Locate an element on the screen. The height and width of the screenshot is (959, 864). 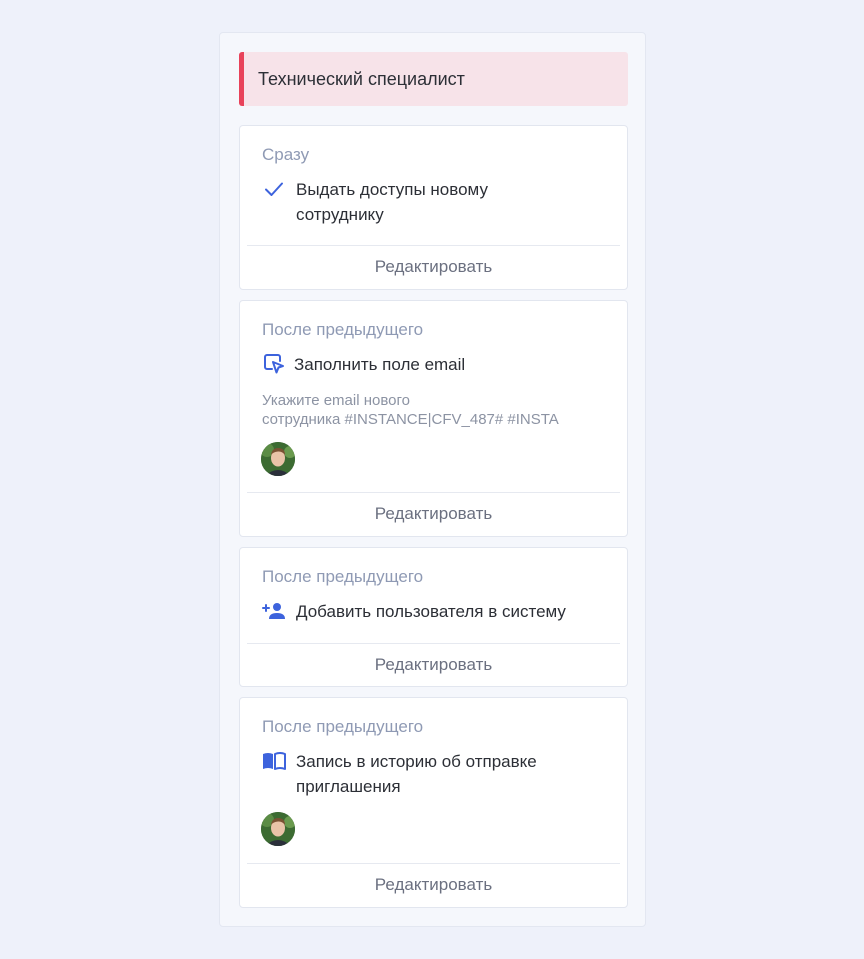
check-icon is located at coordinates (274, 189).